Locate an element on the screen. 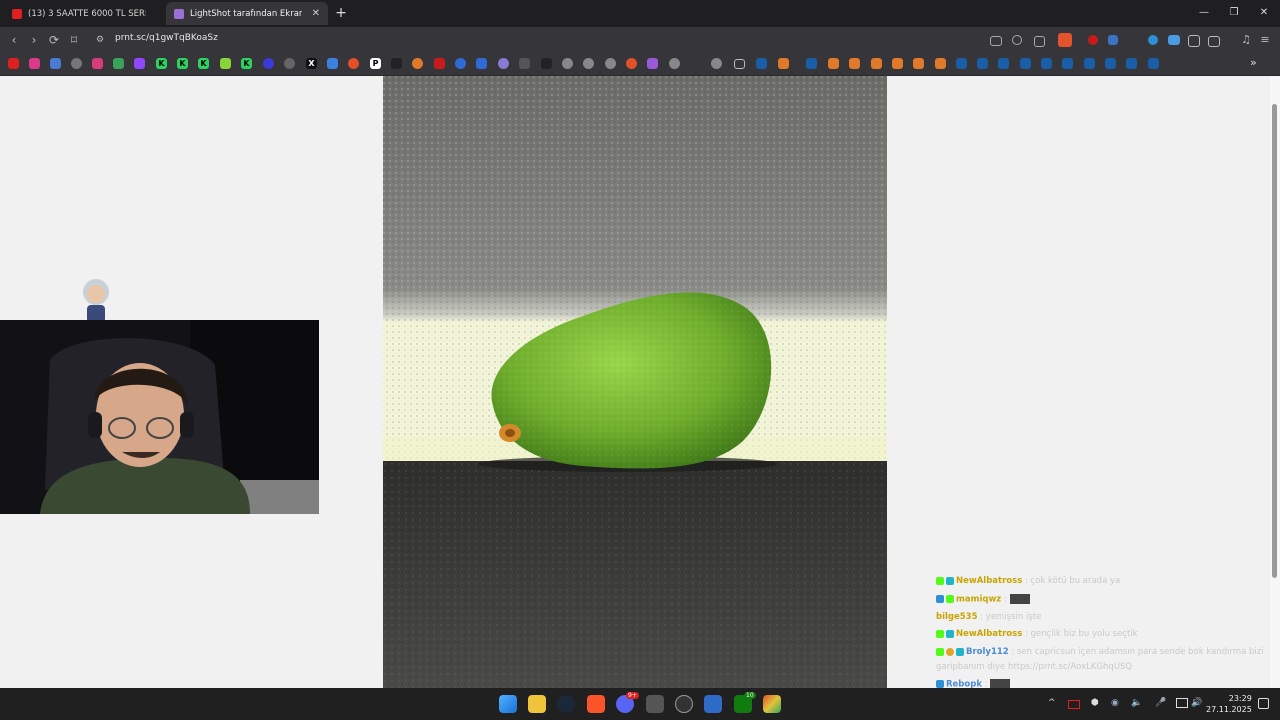 This screenshot has width=1280, height=720. reload-button: ⟳ is located at coordinates (54, 40).